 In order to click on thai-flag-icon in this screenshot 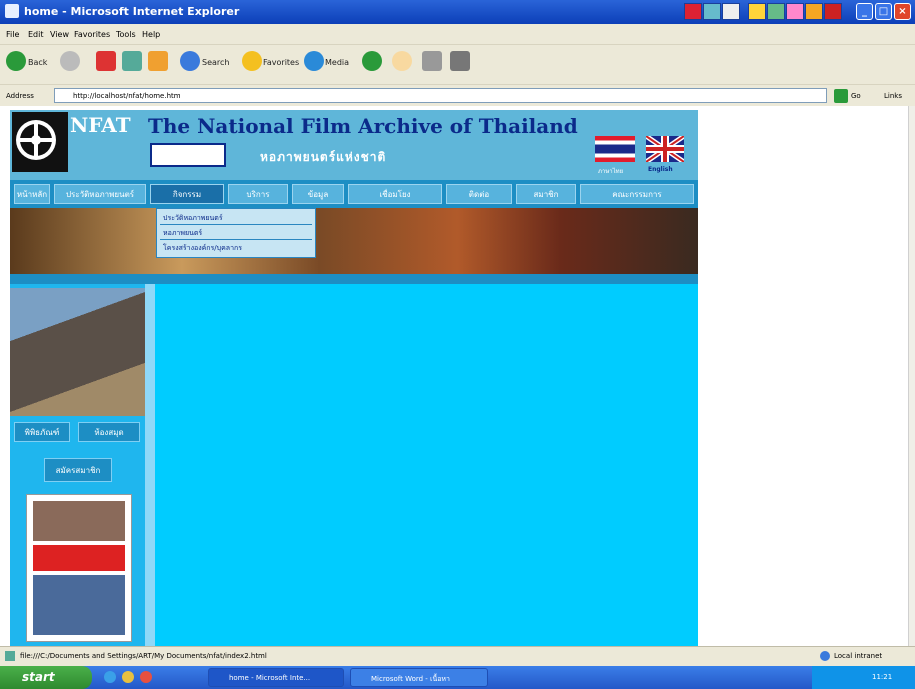, I will do `click(615, 149)`.